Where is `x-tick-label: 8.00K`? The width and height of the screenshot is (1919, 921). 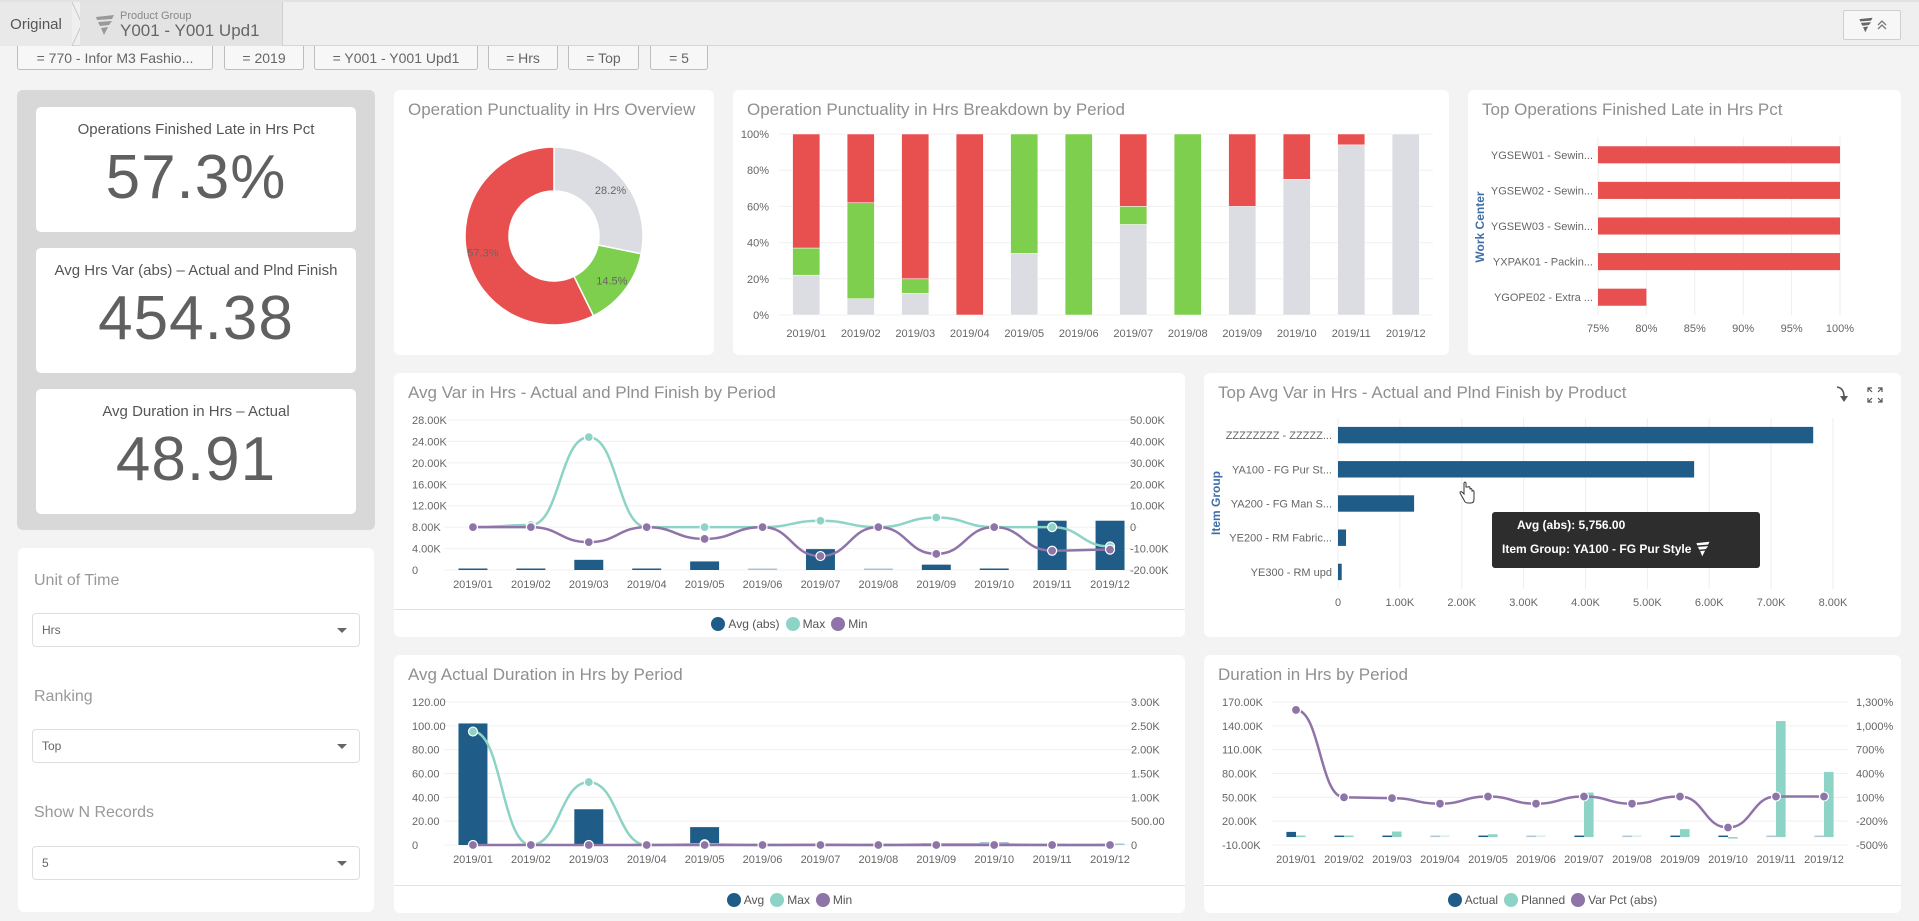 x-tick-label: 8.00K is located at coordinates (1833, 603).